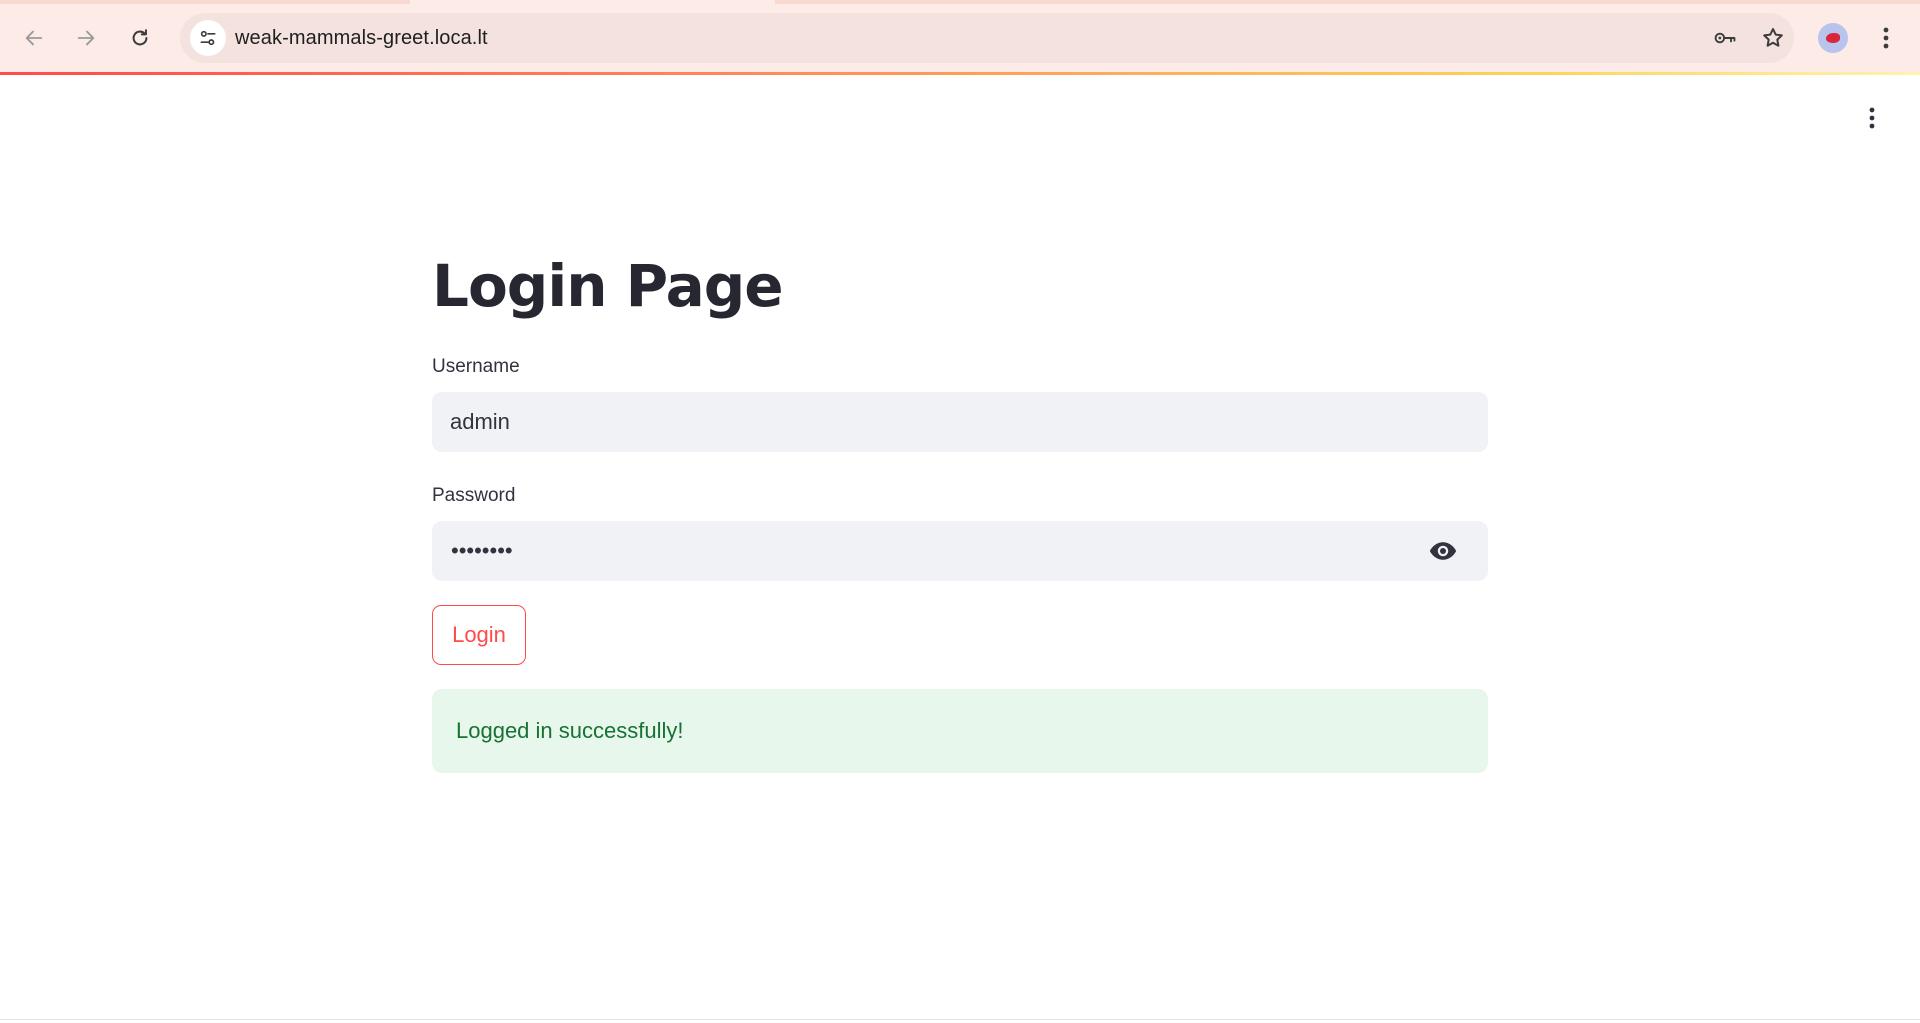 This screenshot has width=1920, height=1023. I want to click on back-button, so click(34, 38).